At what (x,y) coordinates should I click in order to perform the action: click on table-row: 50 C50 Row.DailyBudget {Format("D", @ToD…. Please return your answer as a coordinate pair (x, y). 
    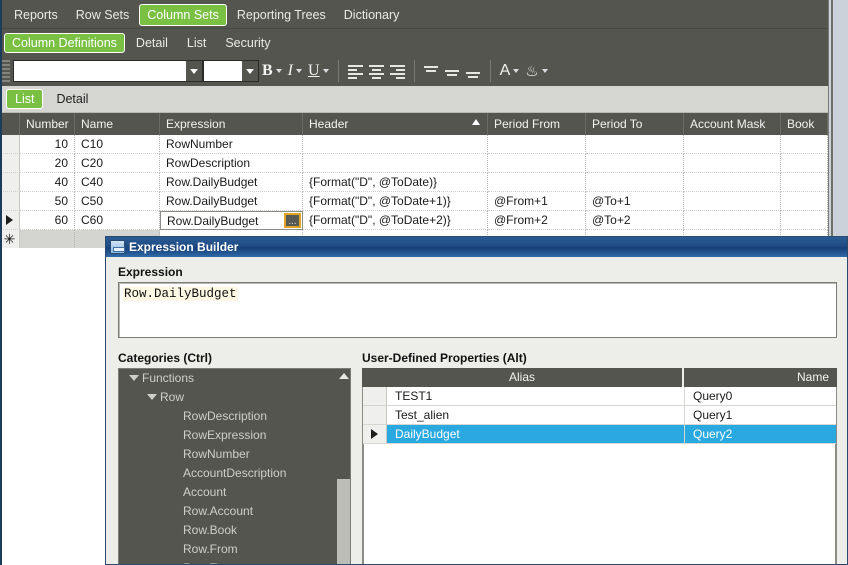
    Looking at the image, I should click on (414, 201).